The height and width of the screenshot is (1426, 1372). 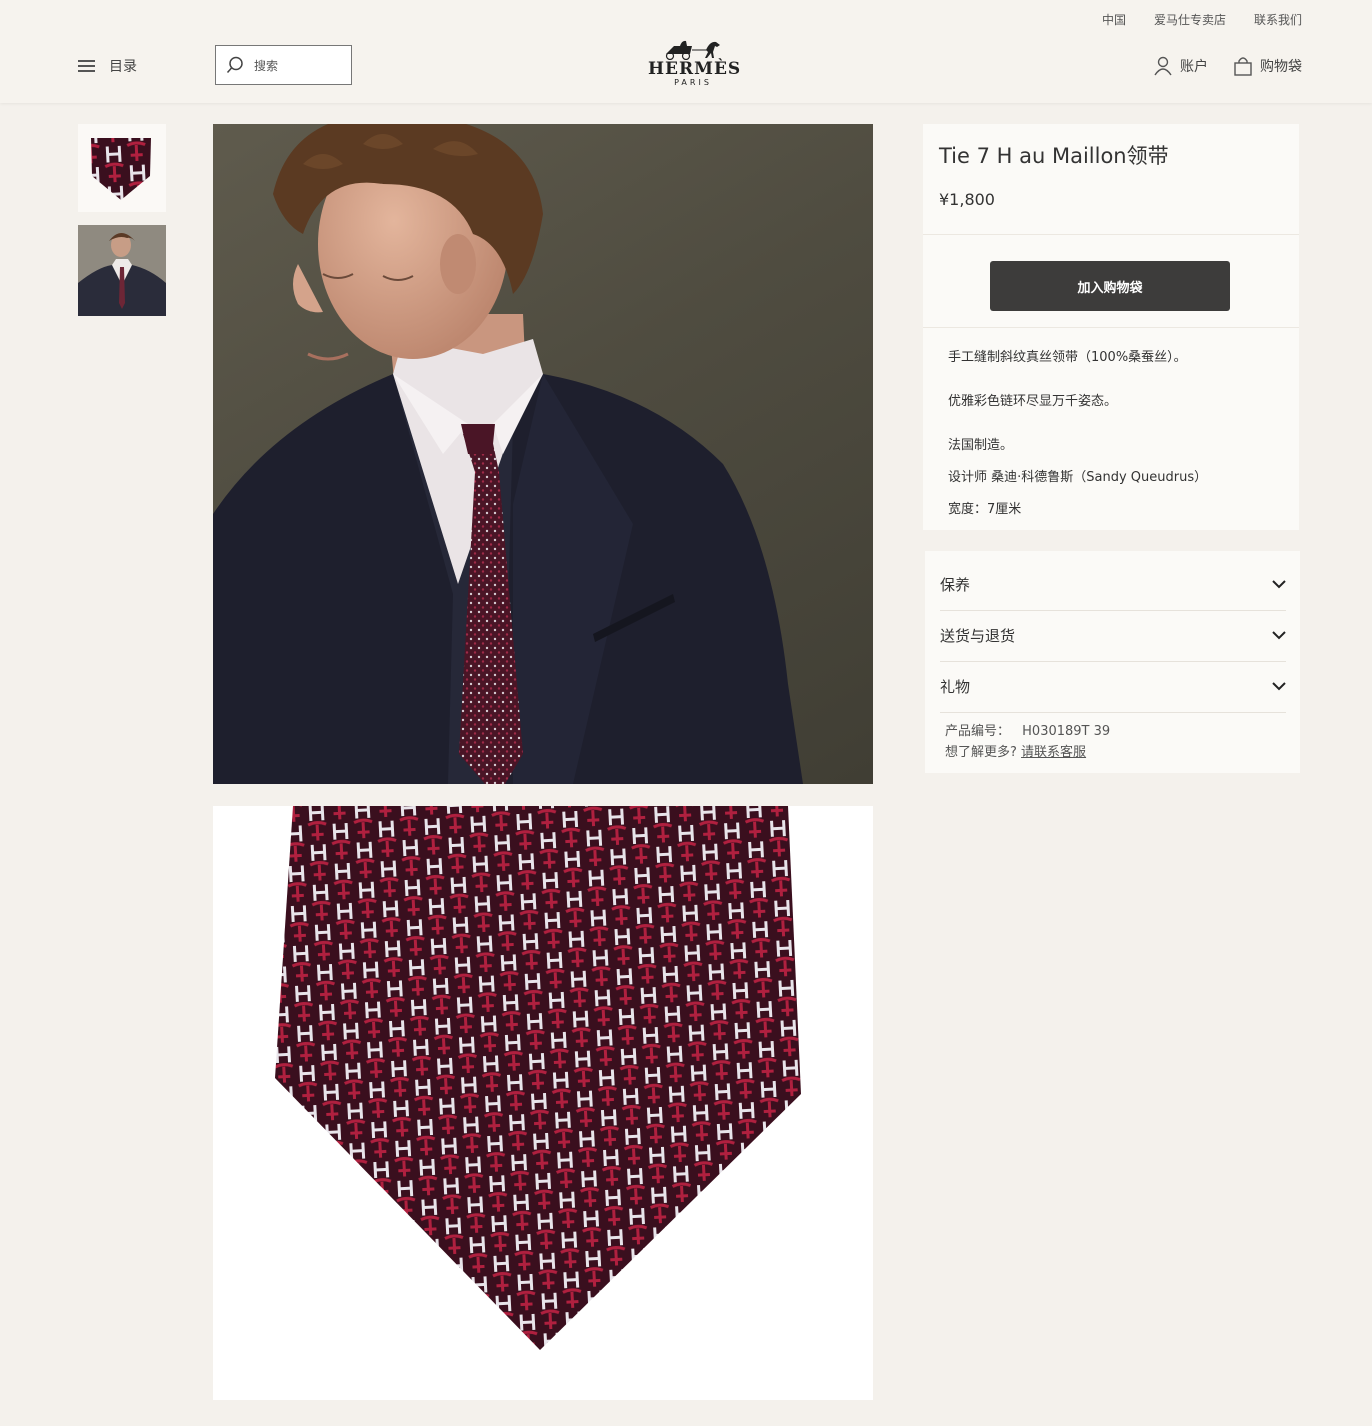 I want to click on logo-text: HERMÈS, so click(x=695, y=69).